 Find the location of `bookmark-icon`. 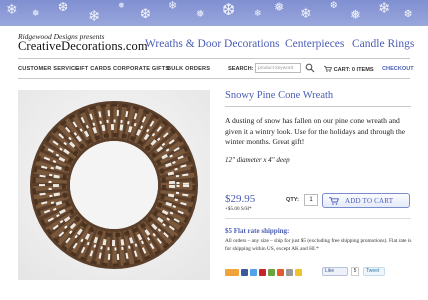

bookmark-icon is located at coordinates (298, 272).